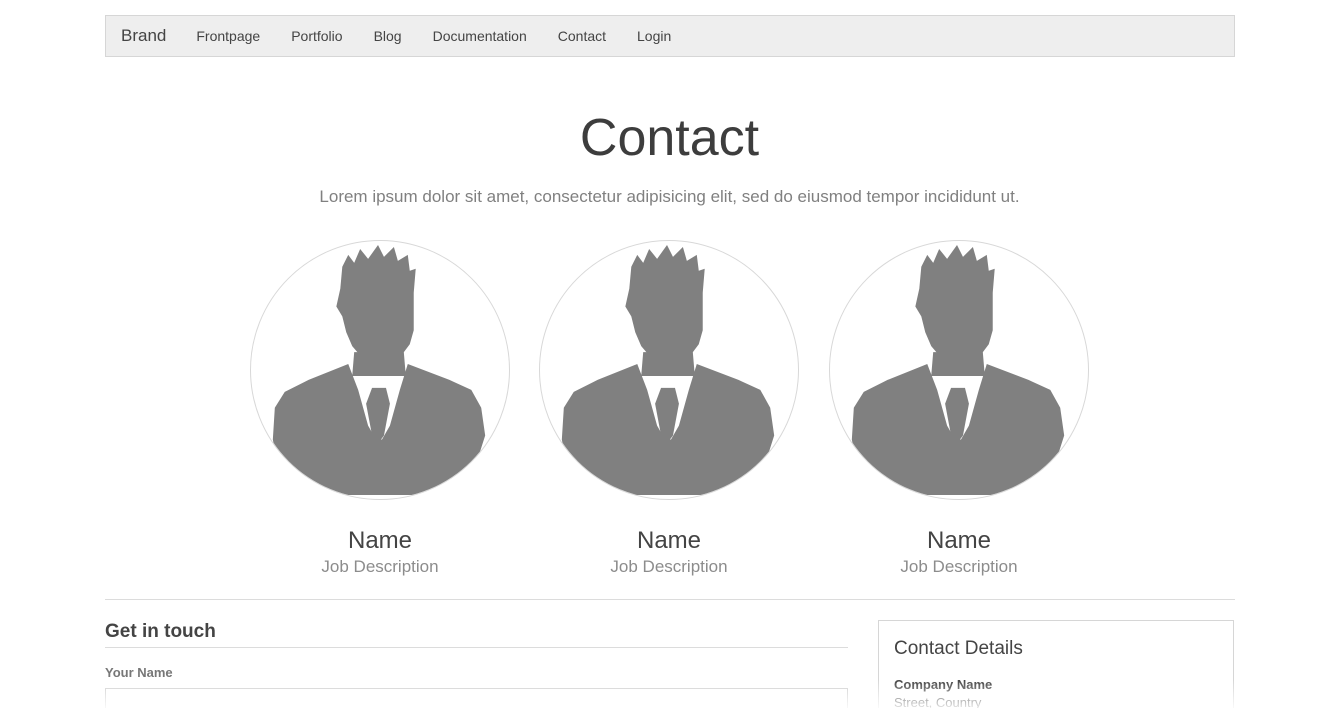 This screenshot has height=708, width=1339. I want to click on details-title: Contact Details, so click(958, 648).